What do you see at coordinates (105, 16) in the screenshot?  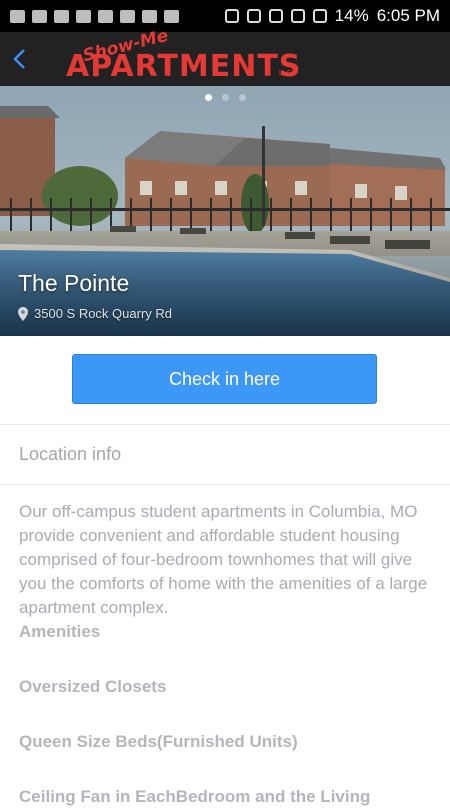 I see `emoji-icon` at bounding box center [105, 16].